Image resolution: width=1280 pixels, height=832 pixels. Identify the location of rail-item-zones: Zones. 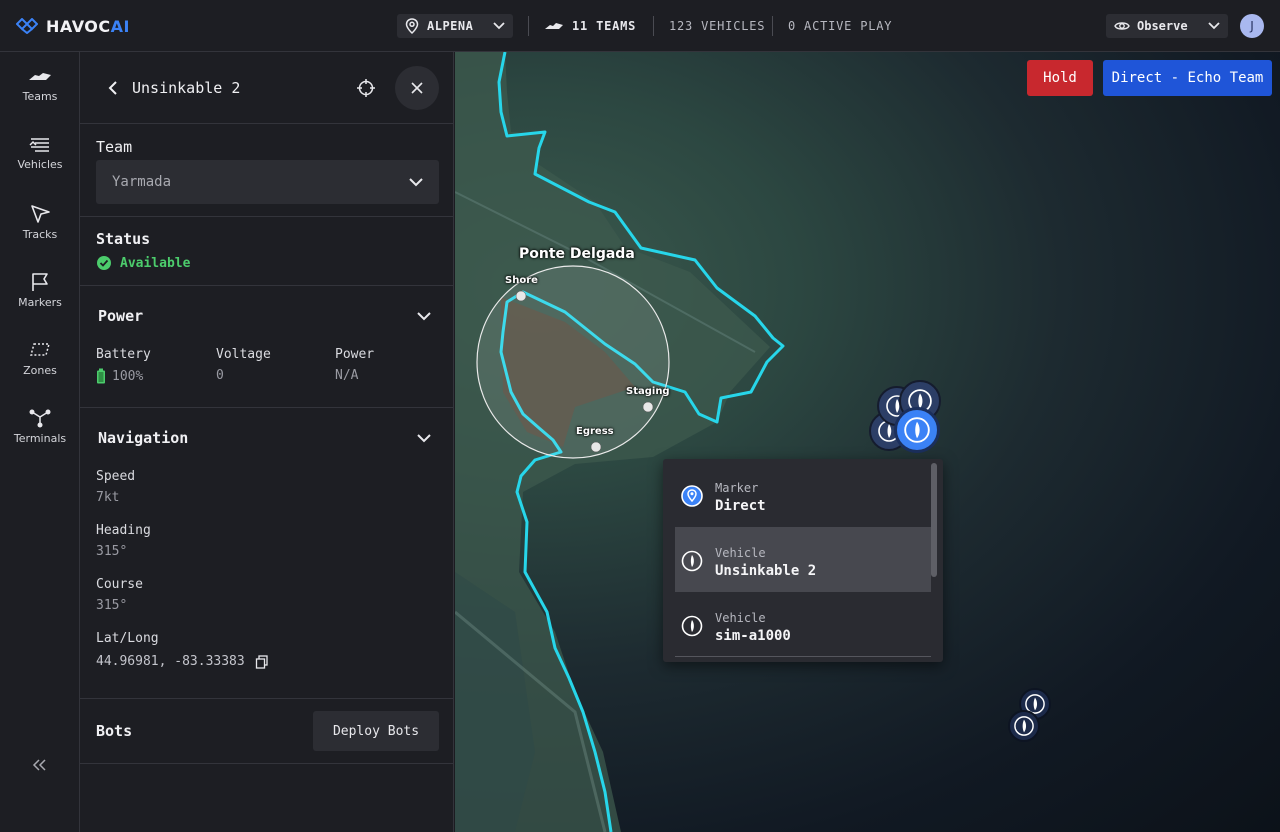
(40, 370).